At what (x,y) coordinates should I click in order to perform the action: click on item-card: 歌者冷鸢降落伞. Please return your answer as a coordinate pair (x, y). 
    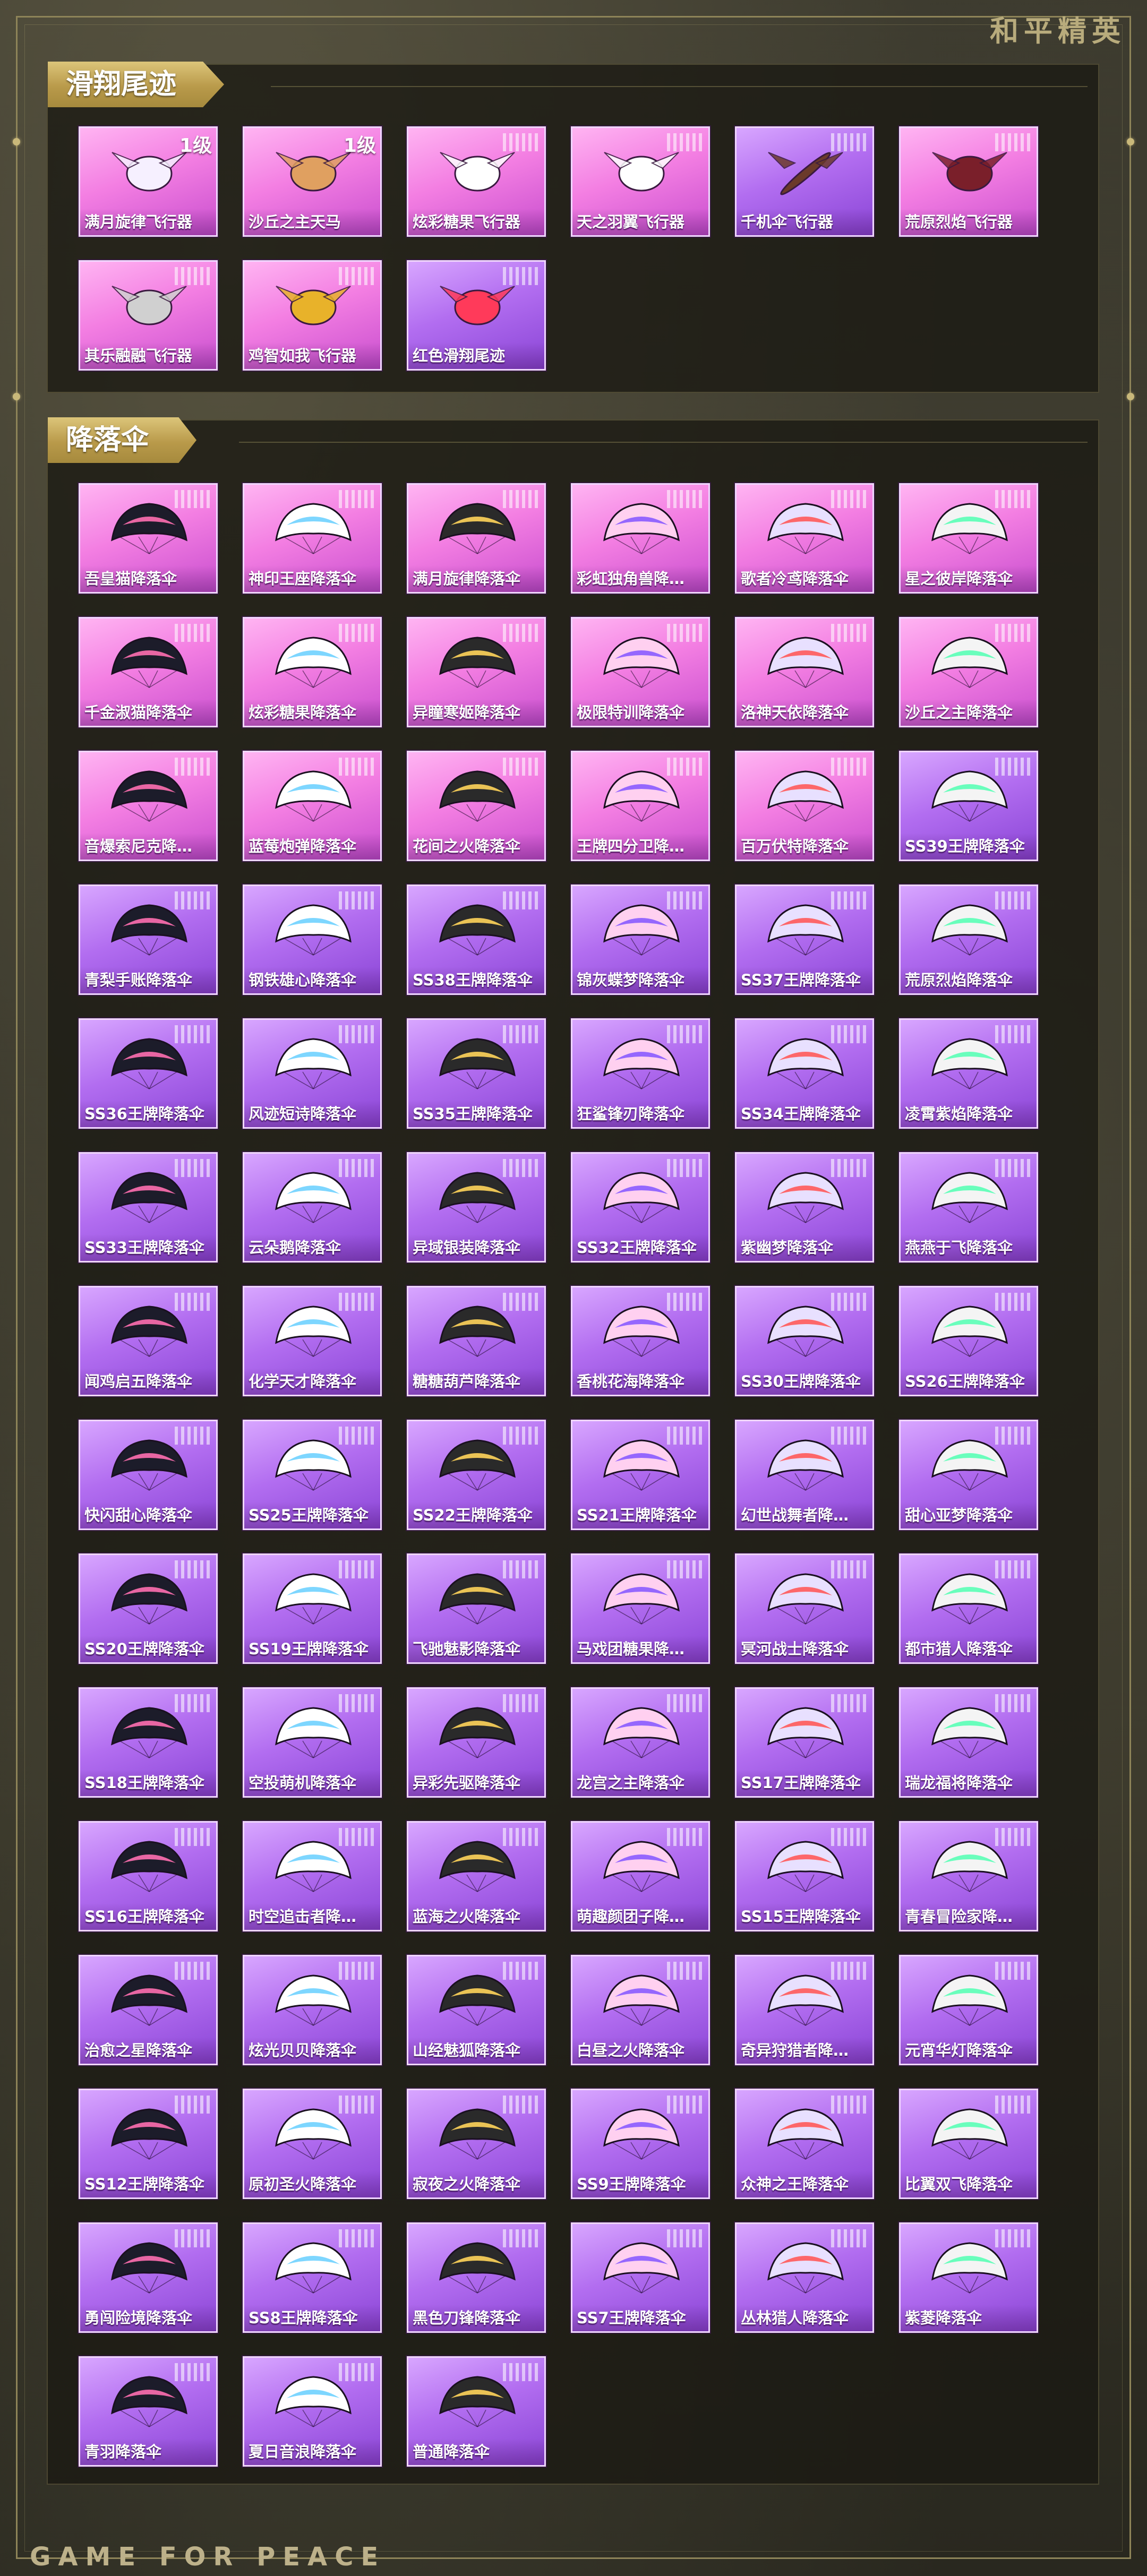
    Looking at the image, I should click on (805, 539).